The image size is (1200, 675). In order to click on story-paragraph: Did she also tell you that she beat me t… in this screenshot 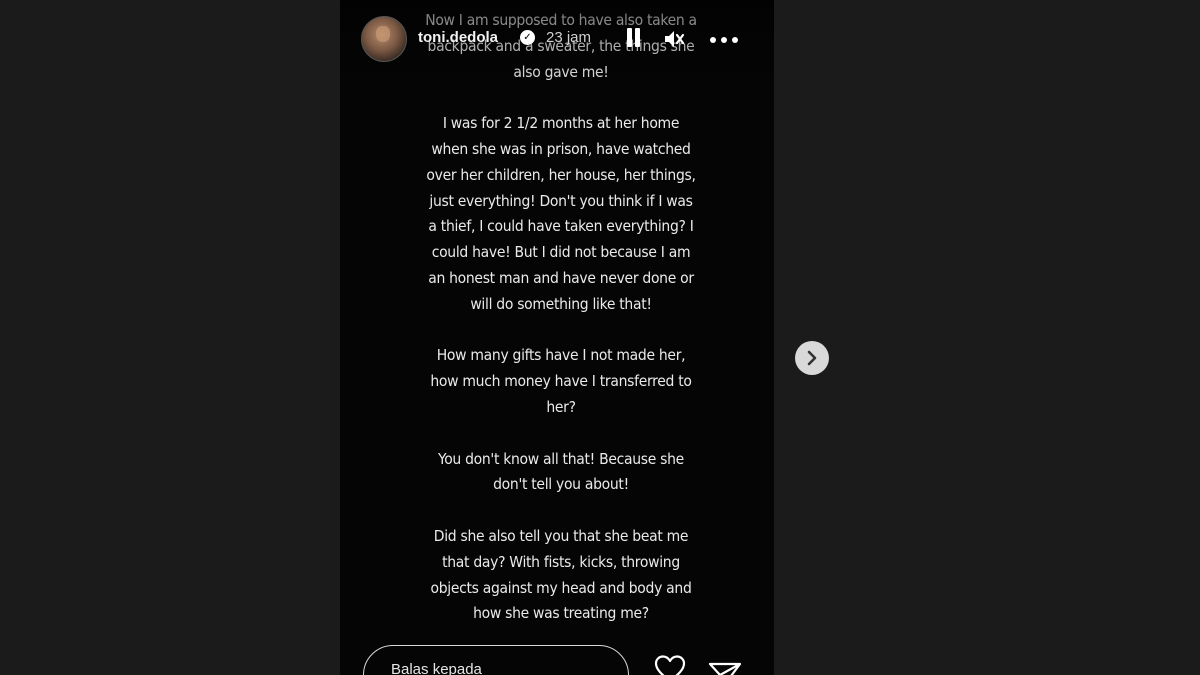, I will do `click(561, 574)`.